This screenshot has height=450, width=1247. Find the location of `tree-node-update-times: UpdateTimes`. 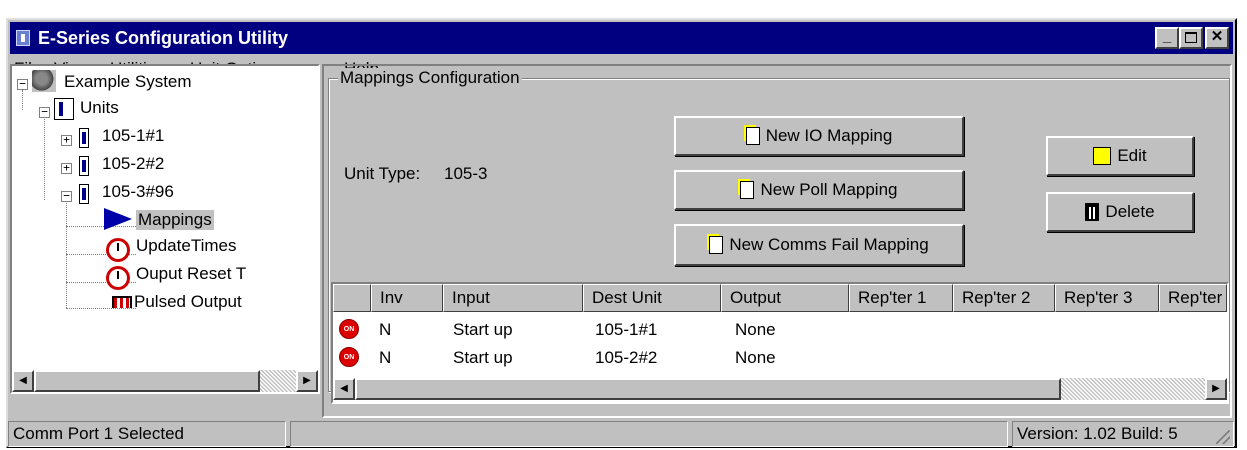

tree-node-update-times: UpdateTimes is located at coordinates (186, 246).